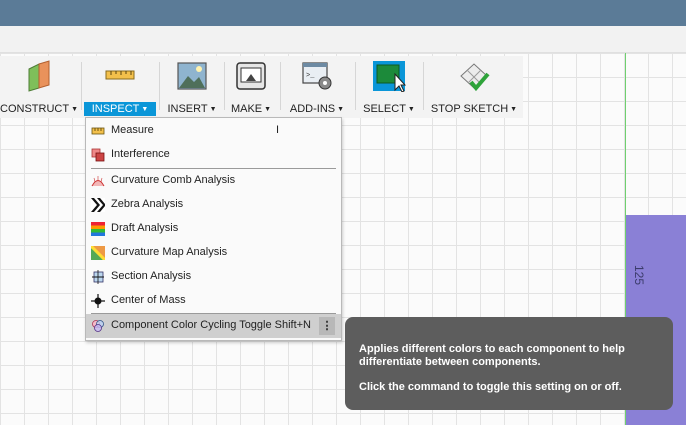 Image resolution: width=686 pixels, height=425 pixels. What do you see at coordinates (98, 205) in the screenshot?
I see `zebra-icon` at bounding box center [98, 205].